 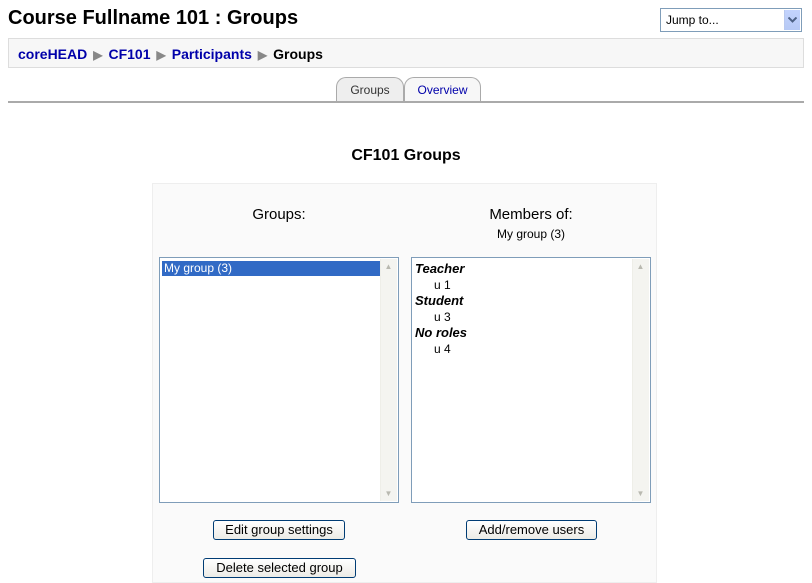 What do you see at coordinates (792, 20) in the screenshot?
I see `chevron-down-icon` at bounding box center [792, 20].